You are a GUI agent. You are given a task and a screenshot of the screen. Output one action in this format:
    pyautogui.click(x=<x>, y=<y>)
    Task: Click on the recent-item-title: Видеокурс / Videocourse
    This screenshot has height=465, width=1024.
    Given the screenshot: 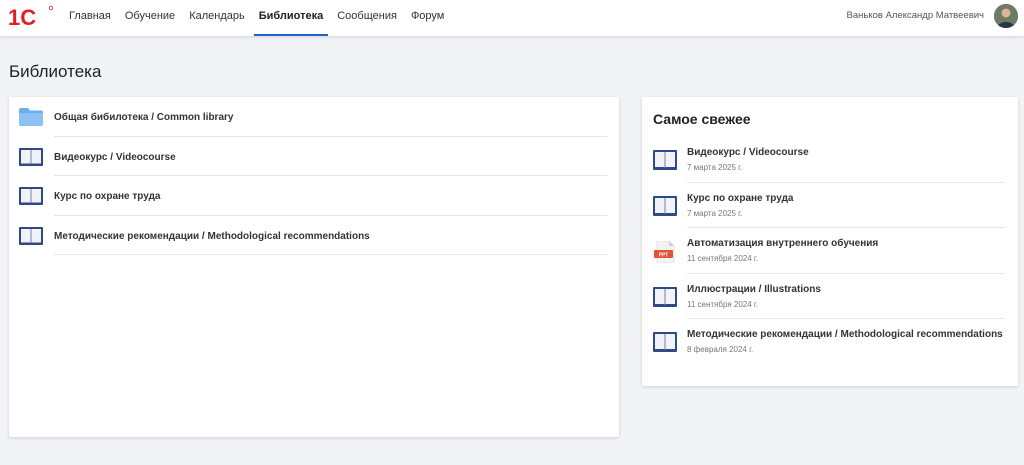 What is the action you would take?
    pyautogui.click(x=748, y=152)
    